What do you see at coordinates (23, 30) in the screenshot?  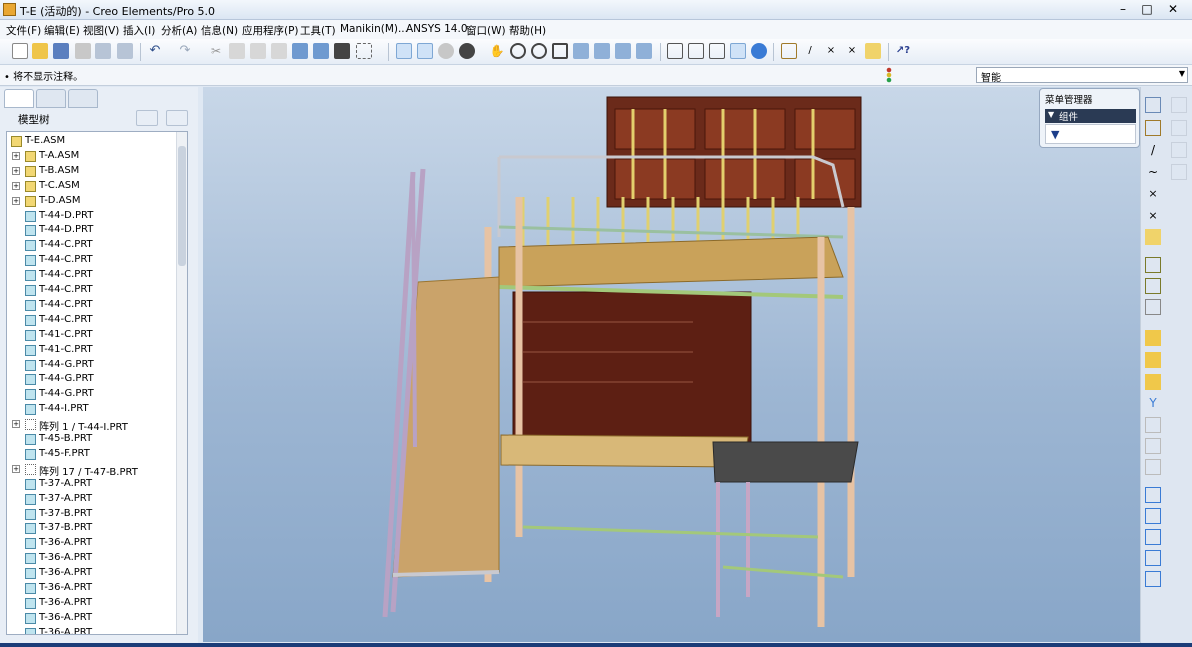 I see `menu-file: 文件(F)` at bounding box center [23, 30].